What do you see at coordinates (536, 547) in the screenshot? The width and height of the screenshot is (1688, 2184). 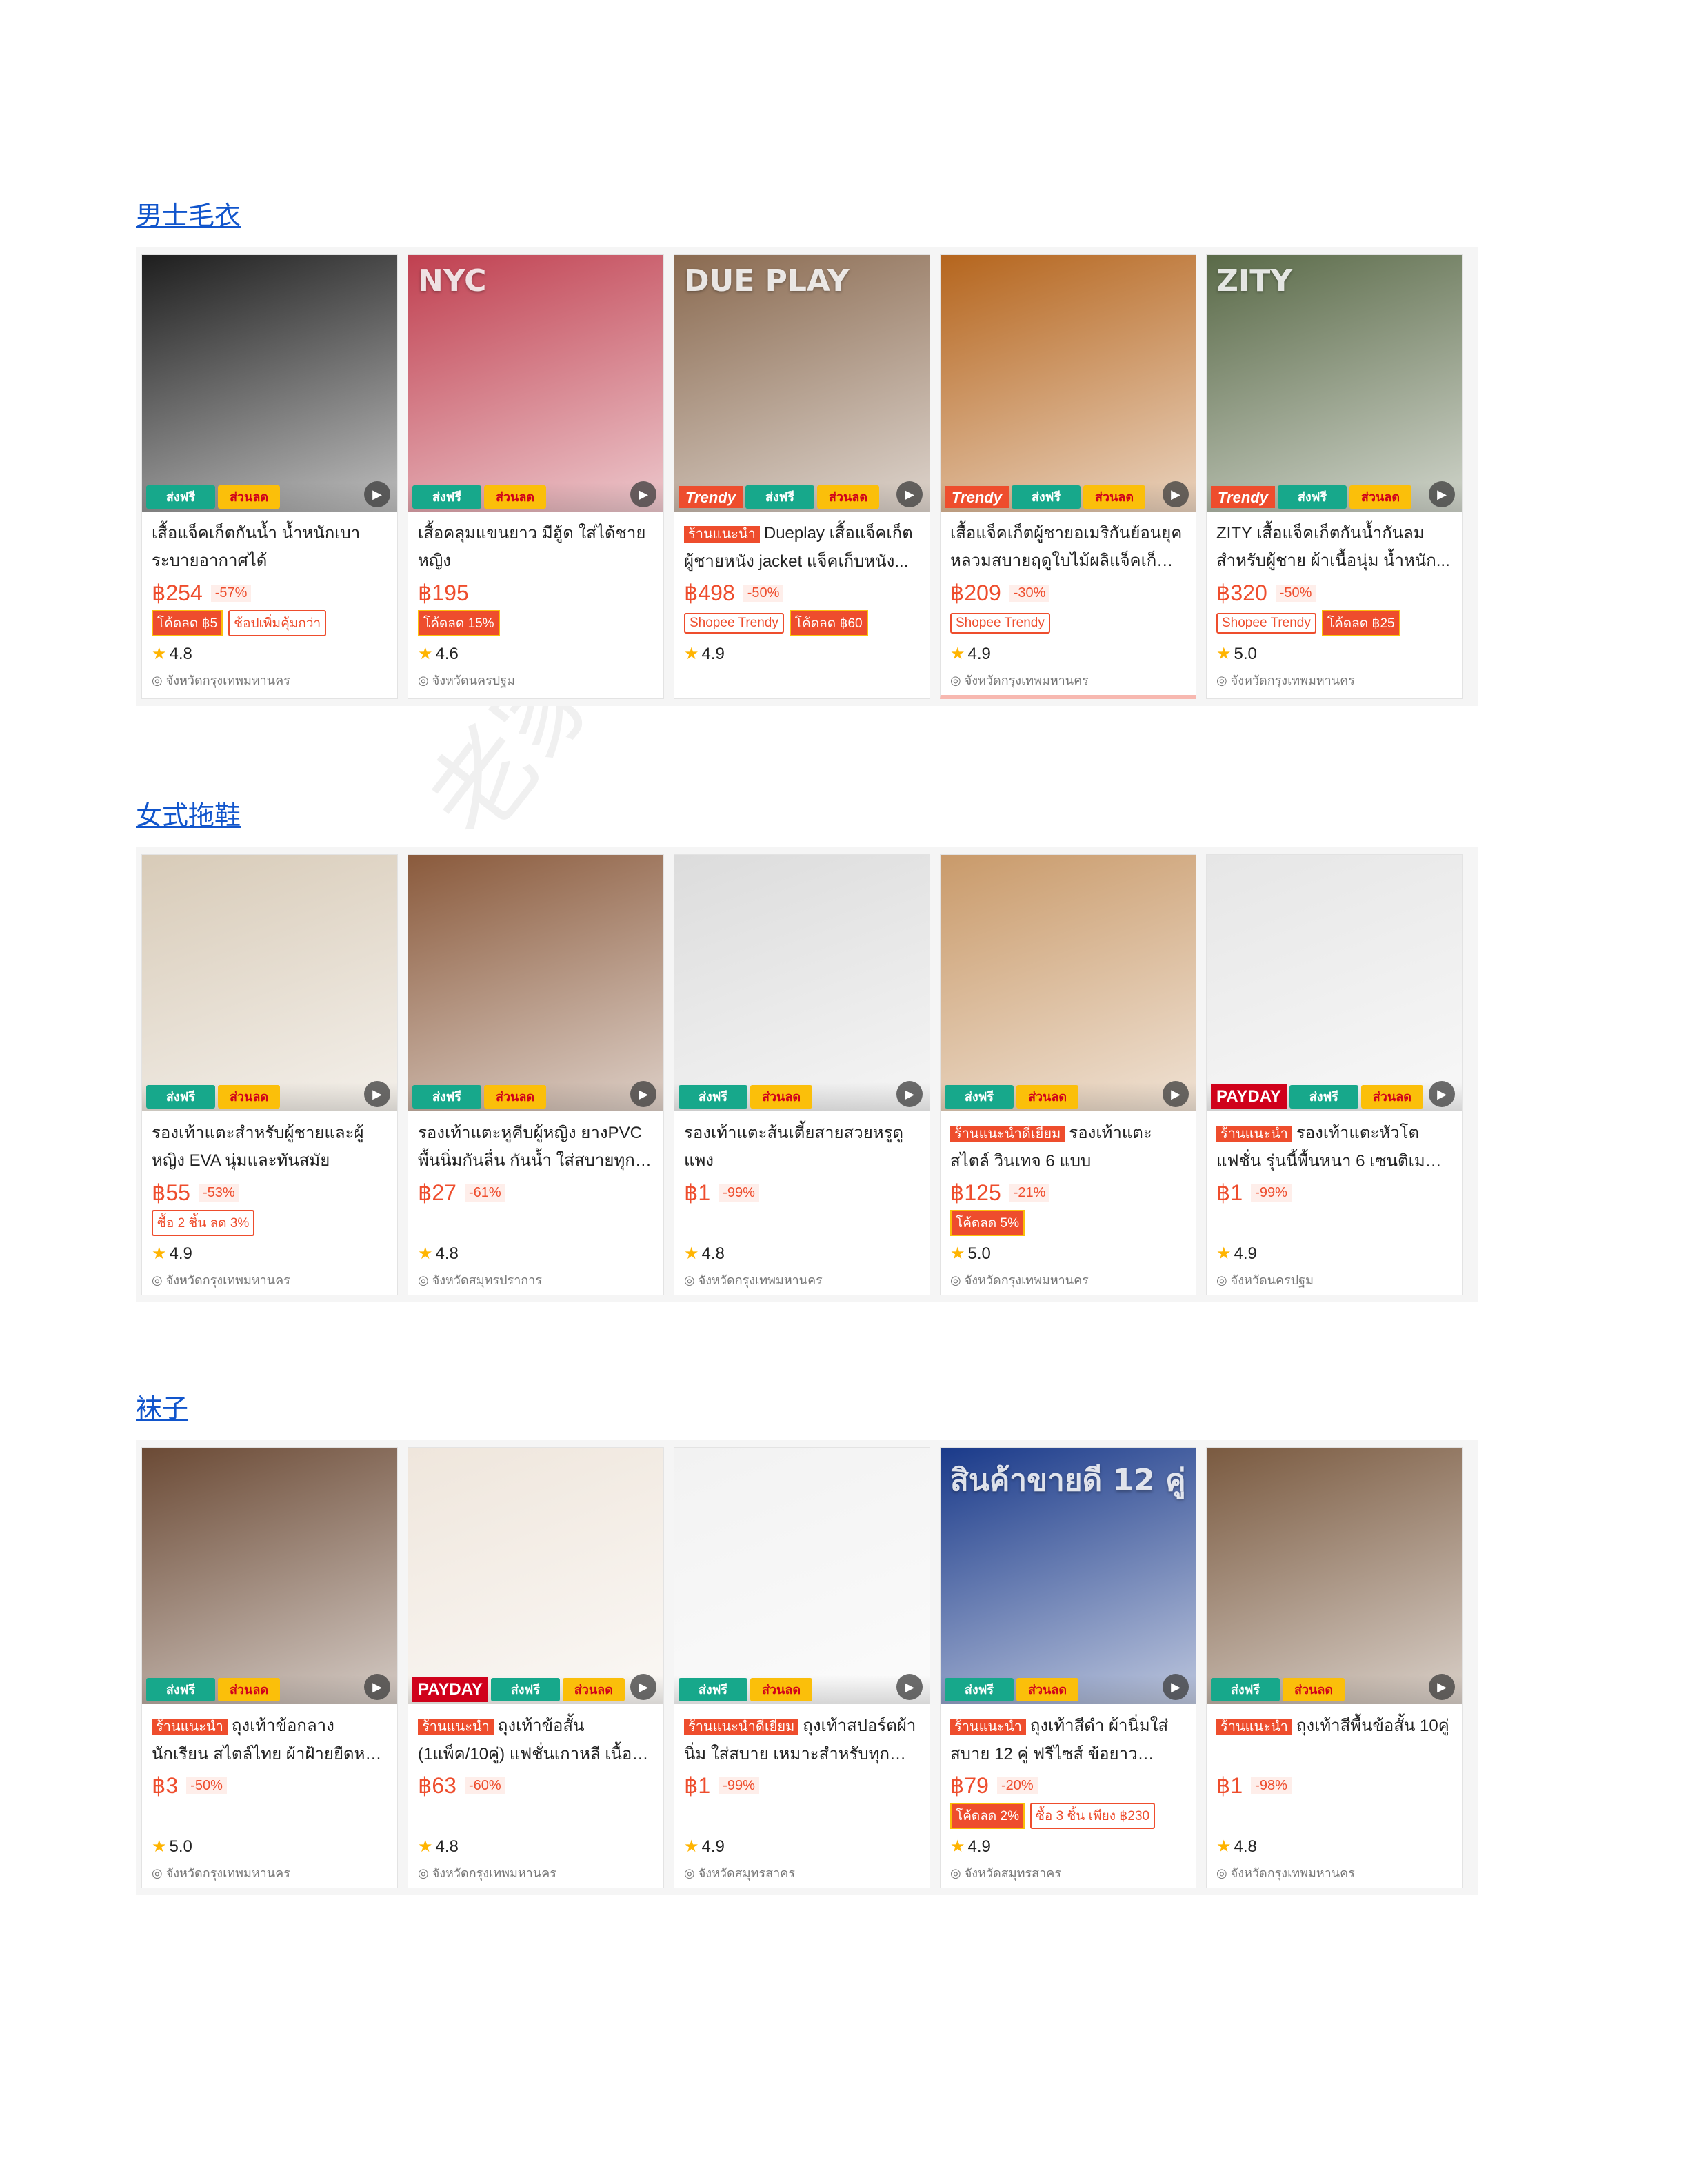 I see `product-title: เสื้อคลุมแขนยาว มีฮู้ด ใส่ได้ชาย หญิง` at bounding box center [536, 547].